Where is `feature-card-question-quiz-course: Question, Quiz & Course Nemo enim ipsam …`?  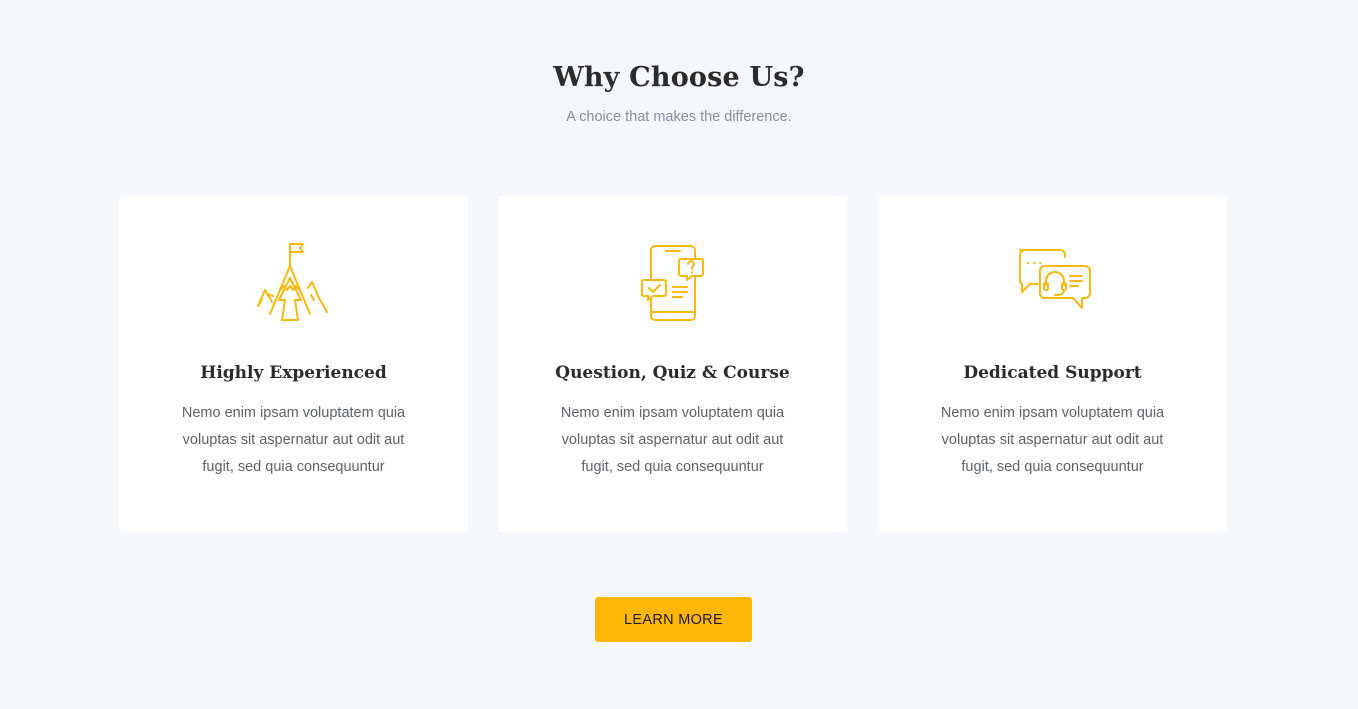
feature-card-question-quiz-course: Question, Quiz & Course Nemo enim ipsam … is located at coordinates (672, 364).